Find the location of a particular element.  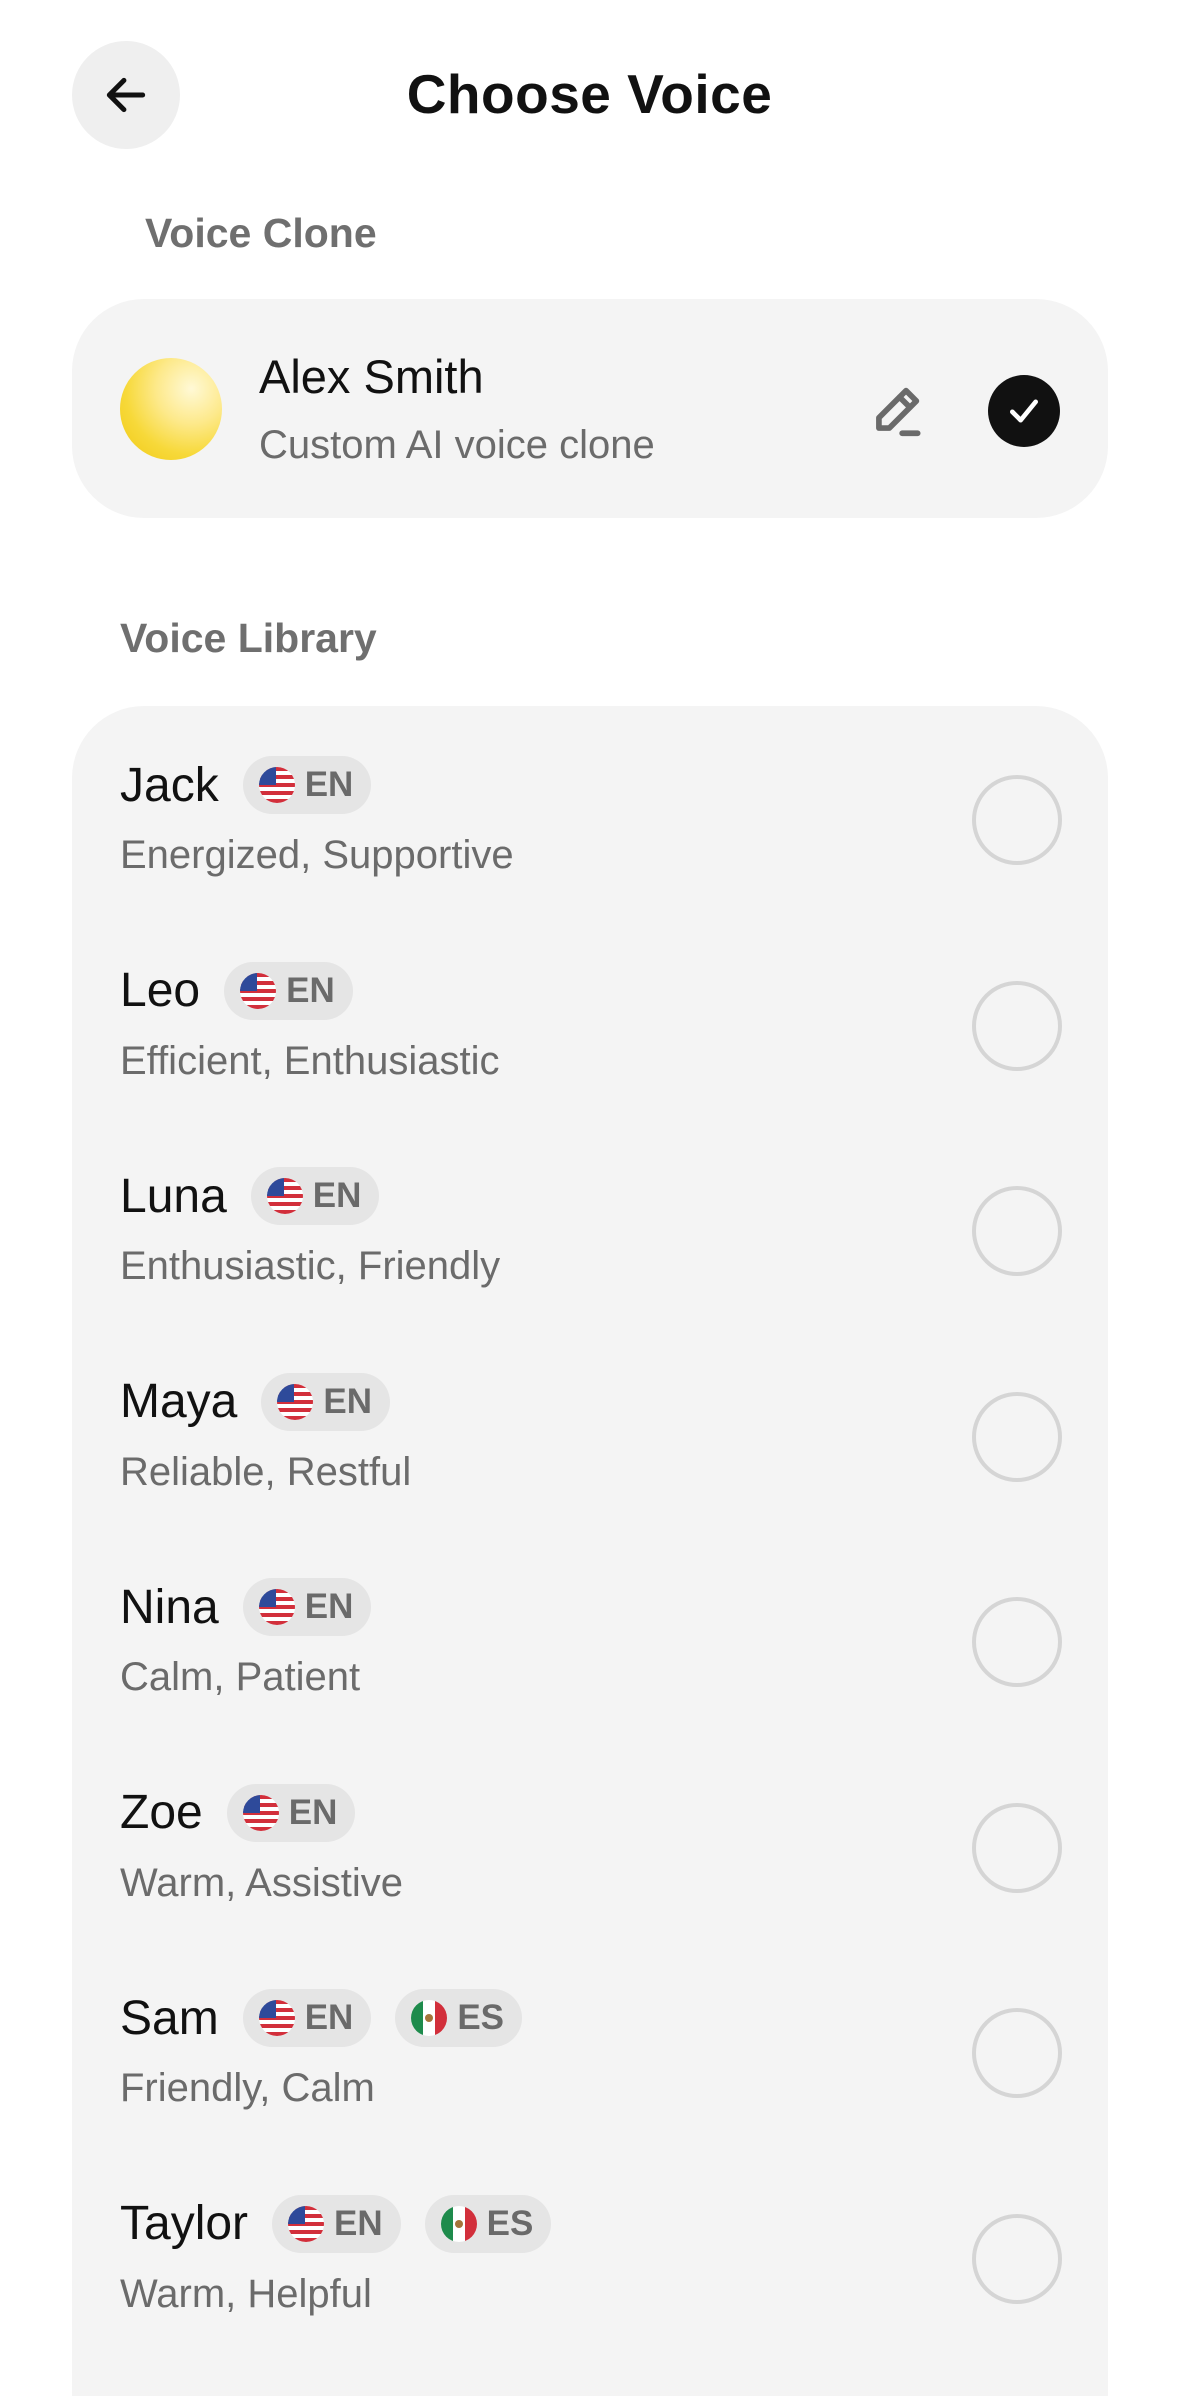

voice-clone-avatar is located at coordinates (171, 409).